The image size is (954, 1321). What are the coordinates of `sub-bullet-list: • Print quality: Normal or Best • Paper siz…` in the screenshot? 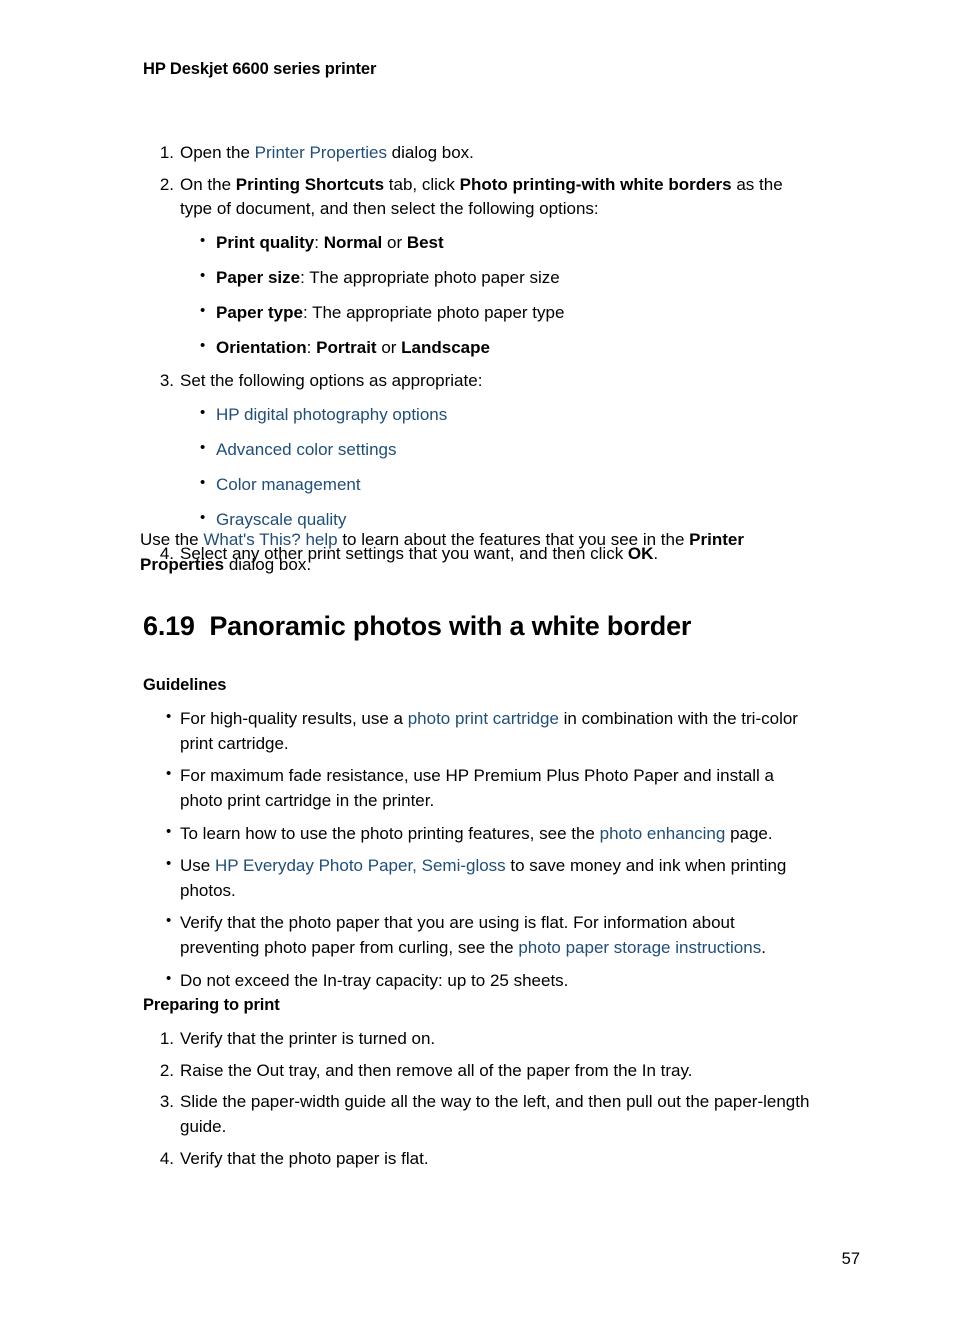 It's located at (497, 296).